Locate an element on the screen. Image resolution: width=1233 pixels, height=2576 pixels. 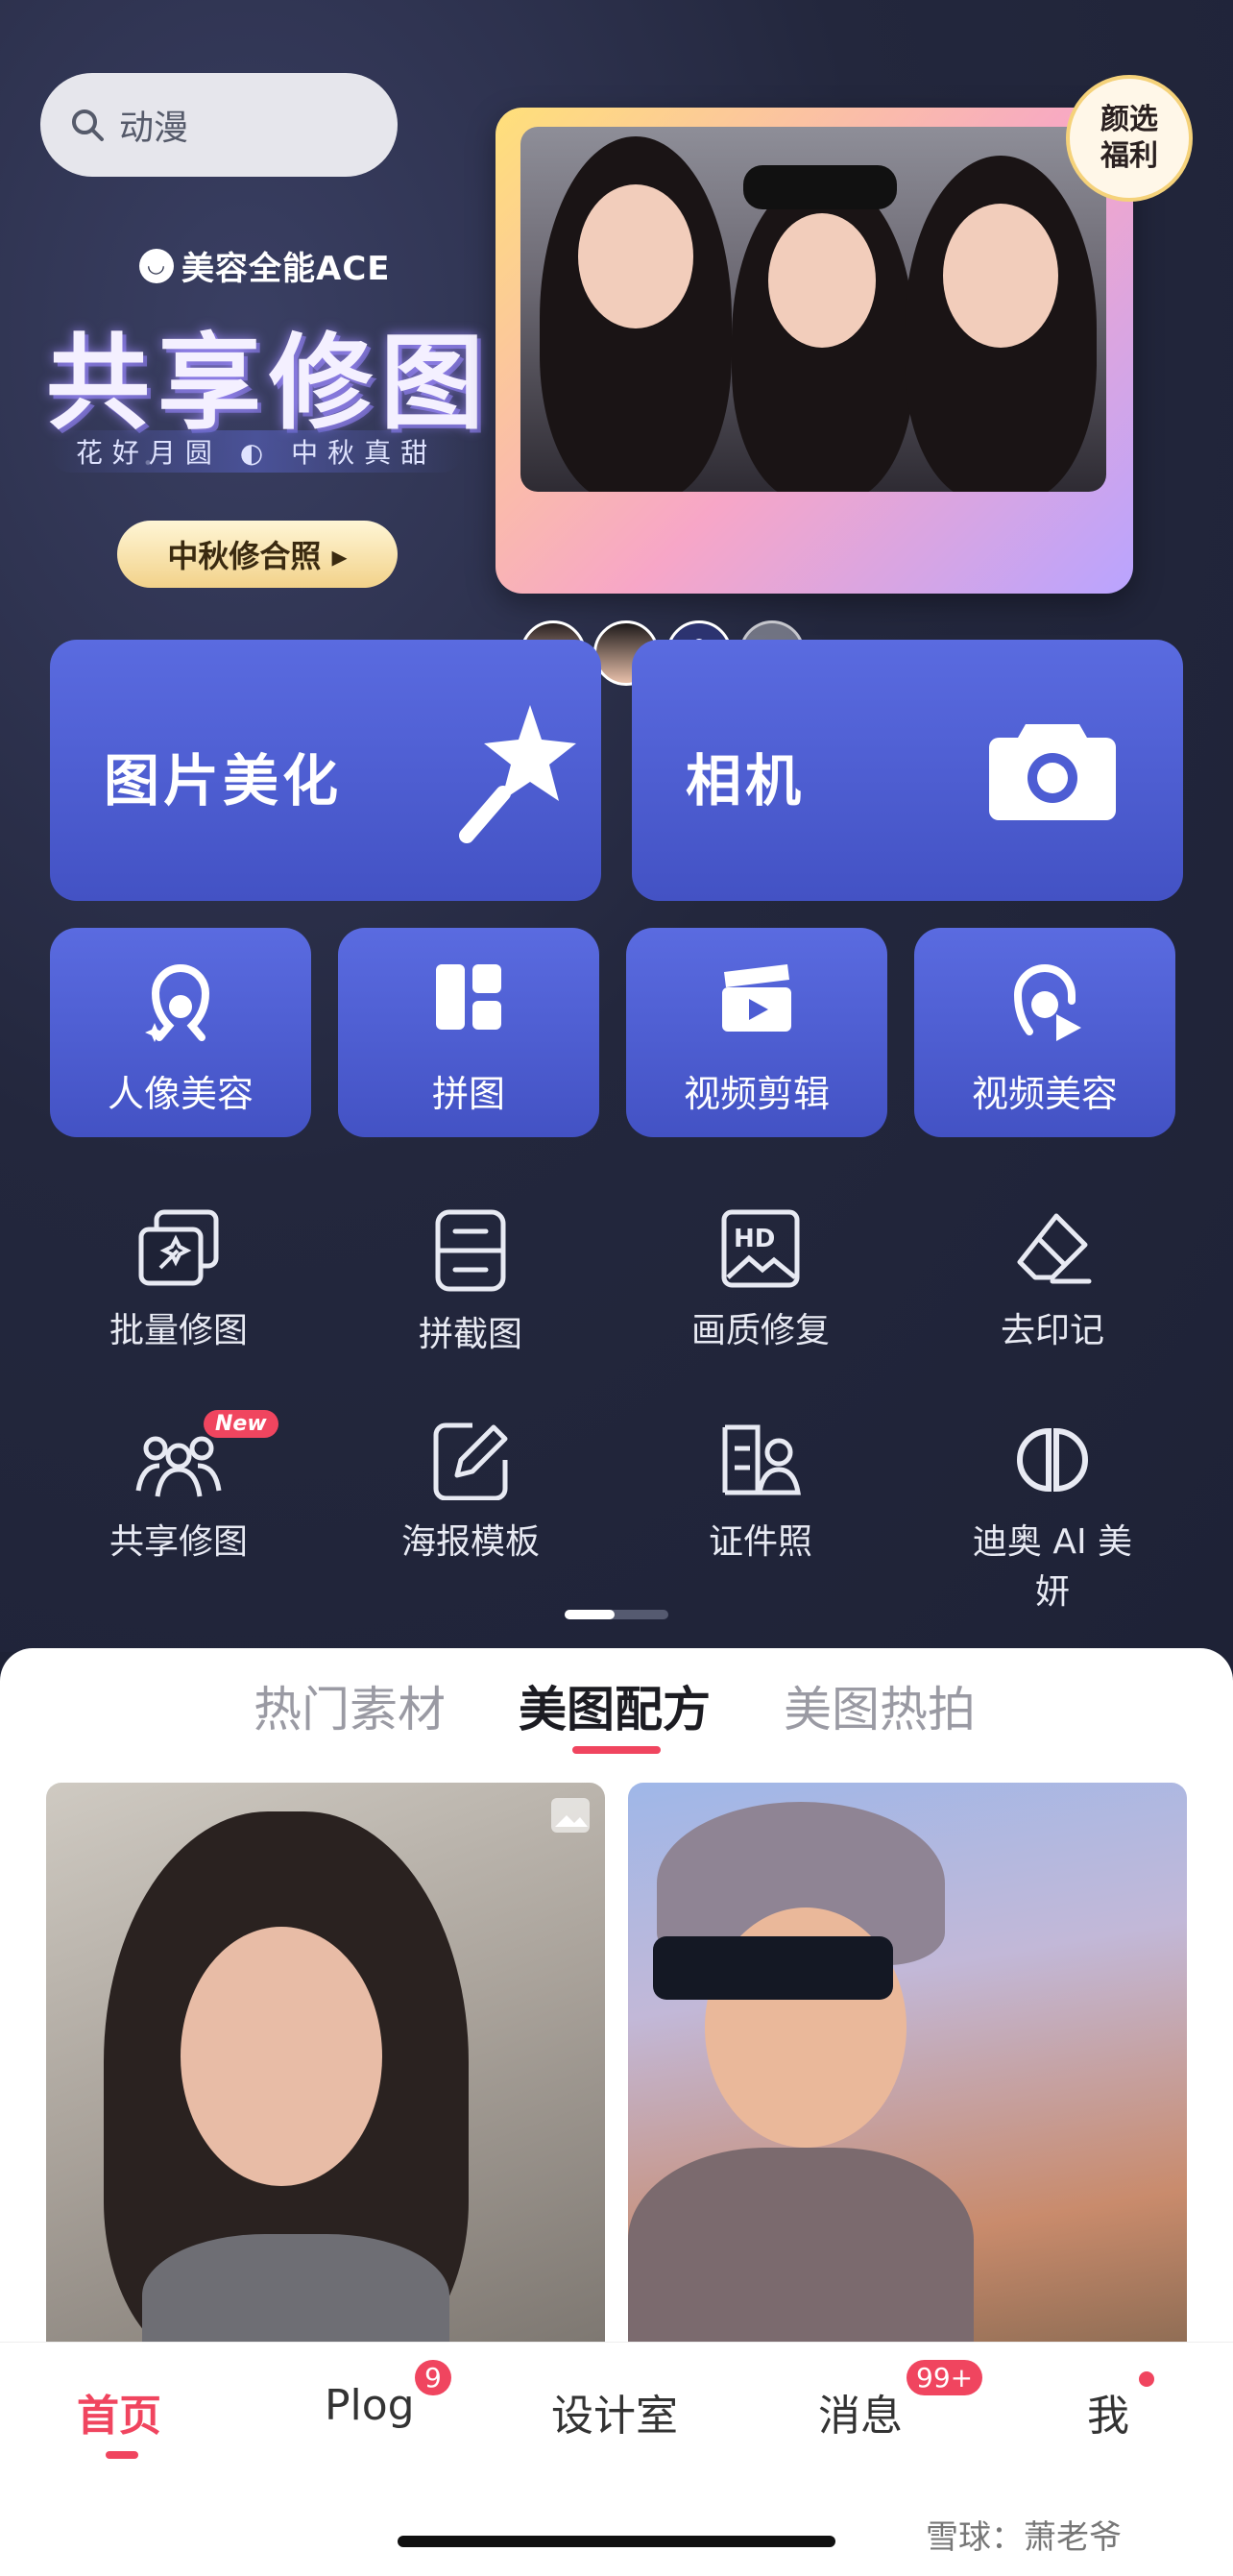
camera-icon is located at coordinates (1052, 772).